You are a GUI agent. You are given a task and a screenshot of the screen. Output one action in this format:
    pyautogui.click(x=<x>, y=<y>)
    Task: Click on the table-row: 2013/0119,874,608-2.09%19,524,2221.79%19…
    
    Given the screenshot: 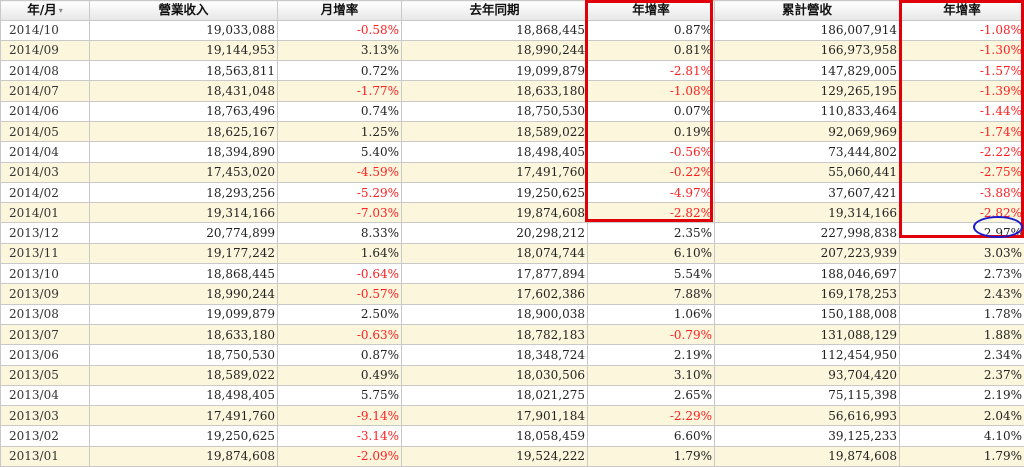 What is the action you would take?
    pyautogui.click(x=512, y=456)
    